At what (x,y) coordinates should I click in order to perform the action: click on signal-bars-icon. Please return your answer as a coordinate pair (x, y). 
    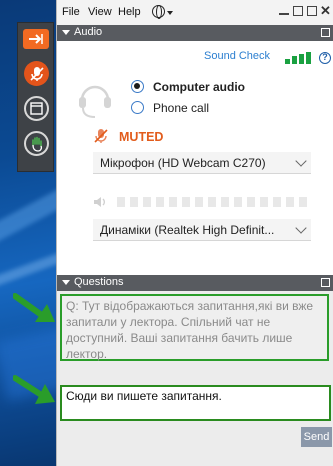
    Looking at the image, I should click on (300, 58).